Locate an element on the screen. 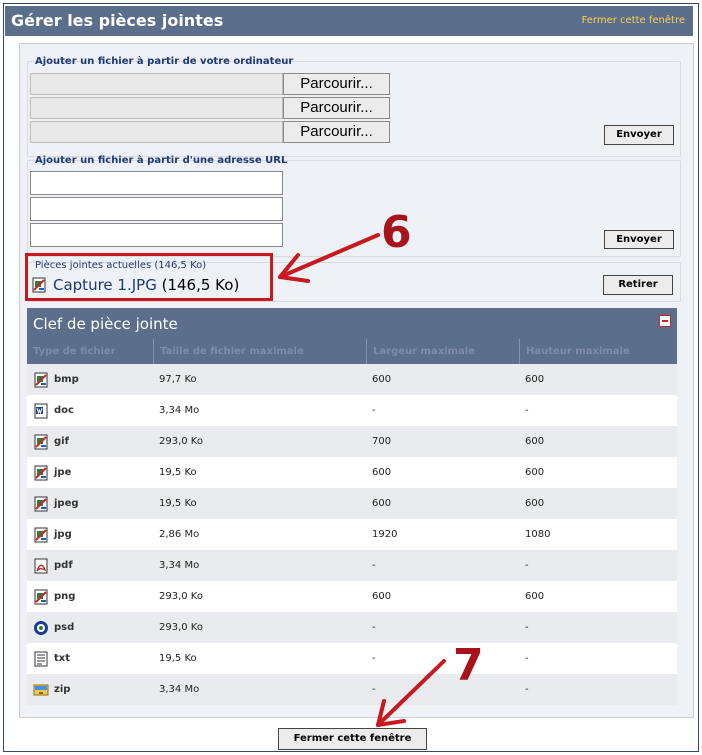 The image size is (702, 755). file-type-cell: txt is located at coordinates (62, 658).